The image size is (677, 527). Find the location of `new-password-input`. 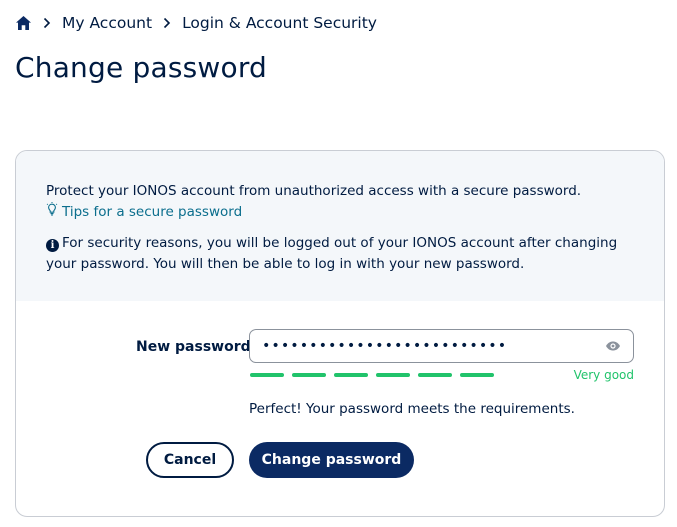

new-password-input is located at coordinates (433, 346).